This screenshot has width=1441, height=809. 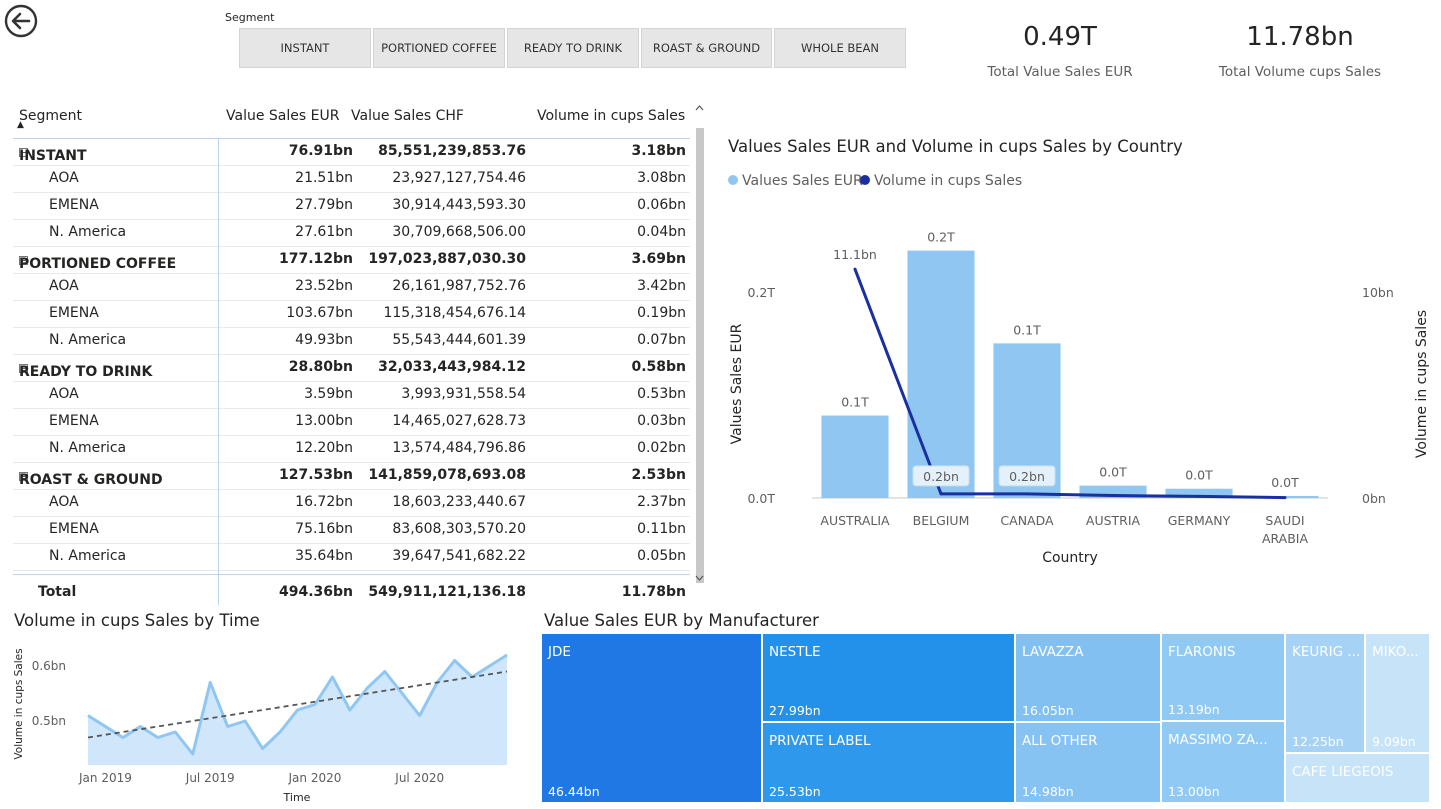 What do you see at coordinates (661, 286) in the screenshot?
I see `row-volume: 3.42bn` at bounding box center [661, 286].